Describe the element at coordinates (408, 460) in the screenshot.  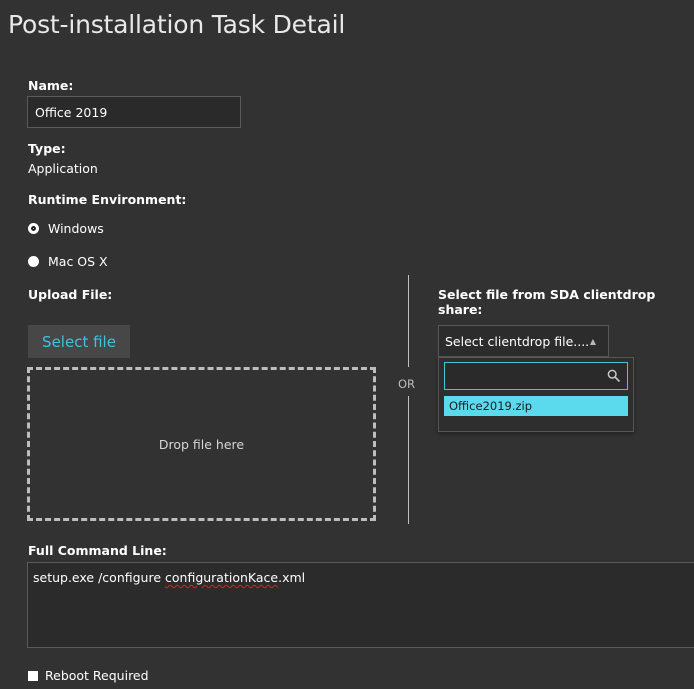
I see `divider-bottom` at that location.